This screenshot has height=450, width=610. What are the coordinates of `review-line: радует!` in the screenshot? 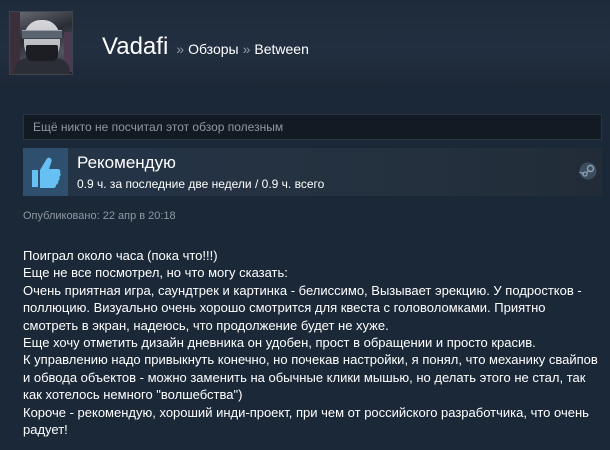 It's located at (45, 430).